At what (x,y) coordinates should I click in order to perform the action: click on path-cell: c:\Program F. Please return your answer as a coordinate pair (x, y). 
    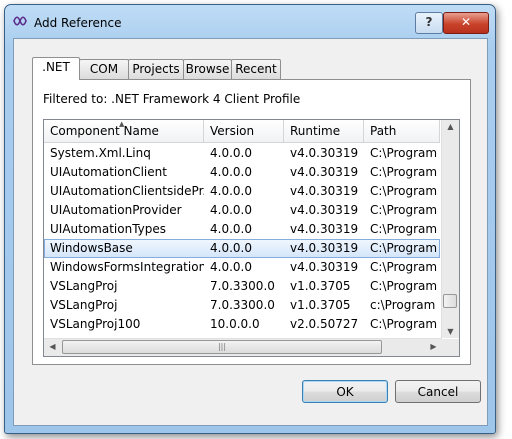
    Looking at the image, I should click on (405, 305).